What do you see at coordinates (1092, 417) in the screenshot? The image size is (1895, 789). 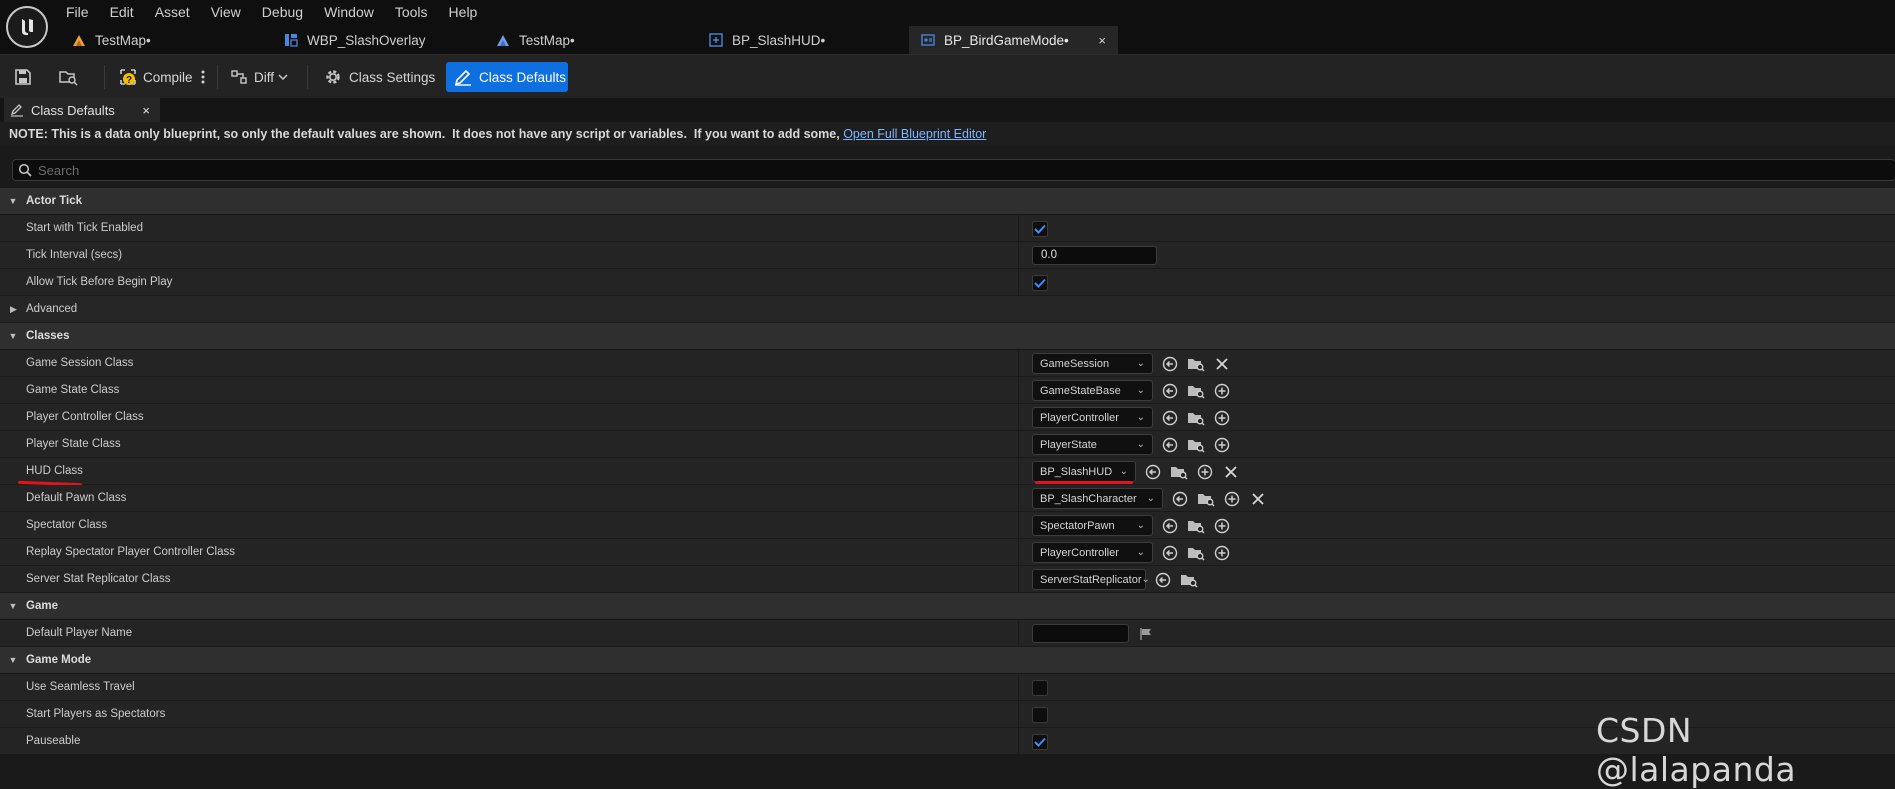 I see `player-controller-class-dropdown: PlayerController ⌄` at bounding box center [1092, 417].